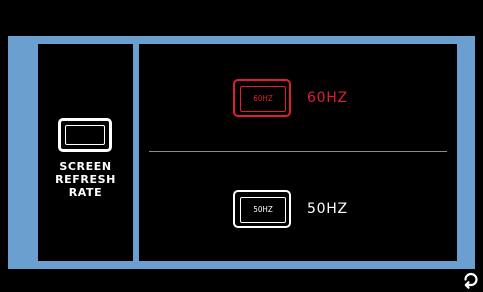 The width and height of the screenshot is (483, 292). What do you see at coordinates (85, 135) in the screenshot?
I see `screen-icon` at bounding box center [85, 135].